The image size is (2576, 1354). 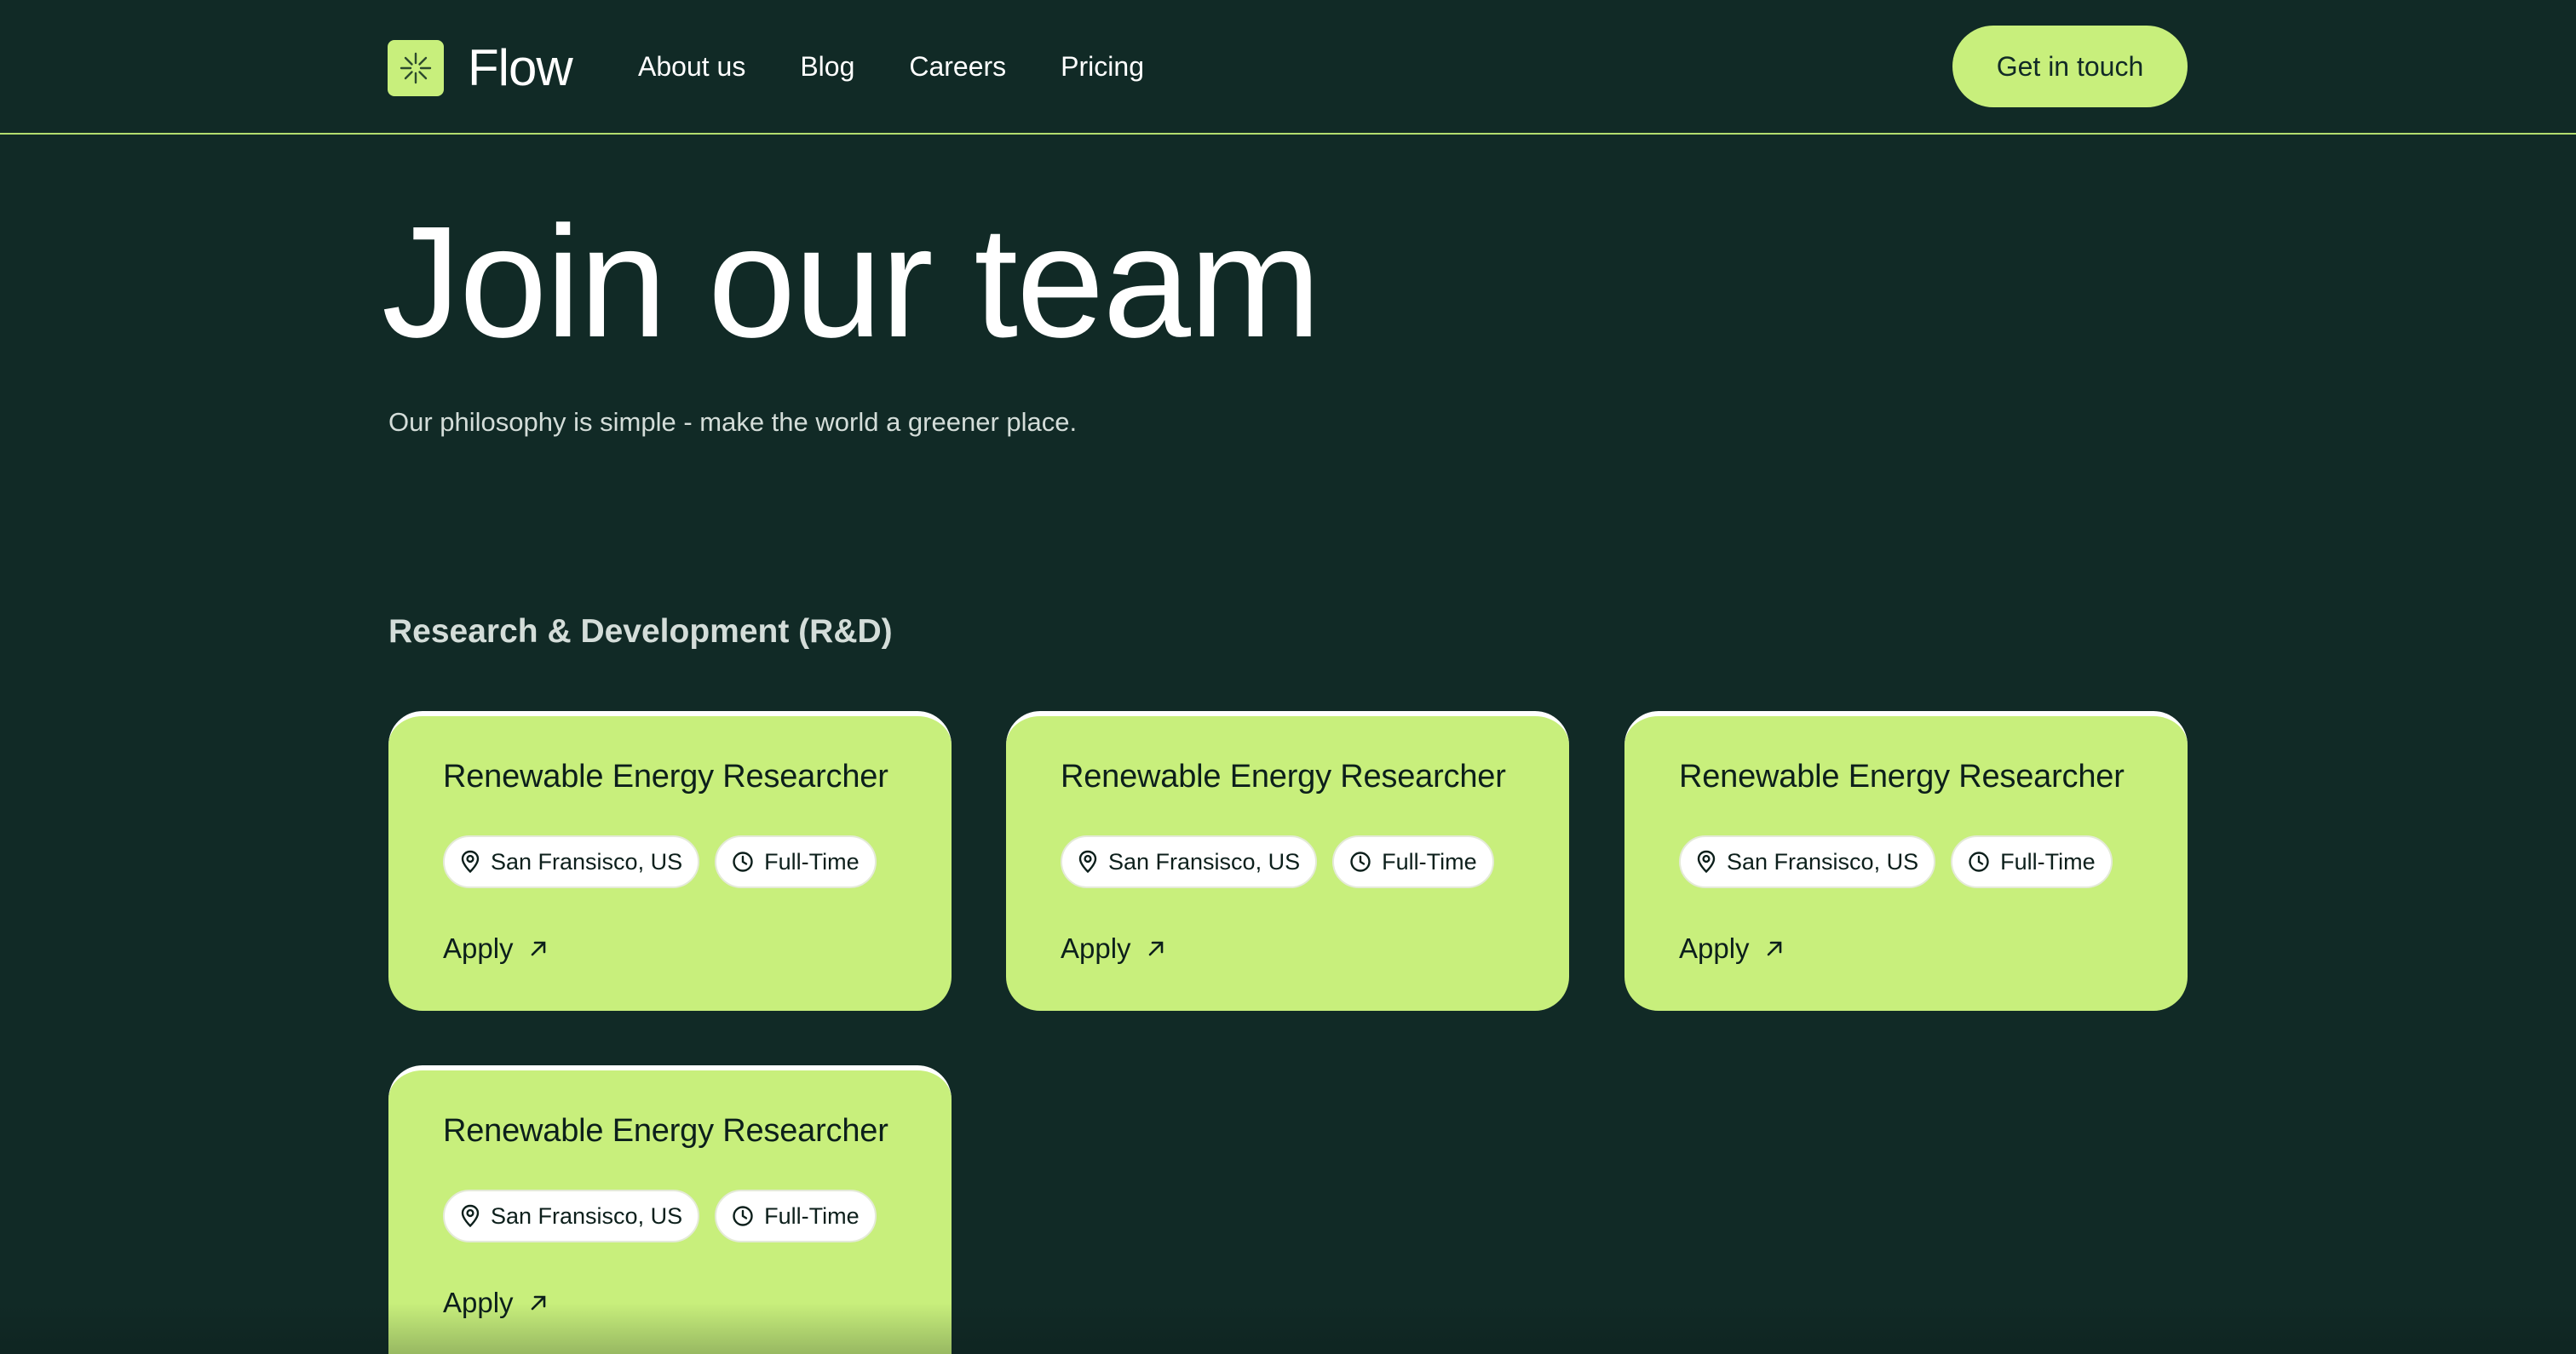 What do you see at coordinates (640, 631) in the screenshot?
I see `section-title: Research & Development (R&D)` at bounding box center [640, 631].